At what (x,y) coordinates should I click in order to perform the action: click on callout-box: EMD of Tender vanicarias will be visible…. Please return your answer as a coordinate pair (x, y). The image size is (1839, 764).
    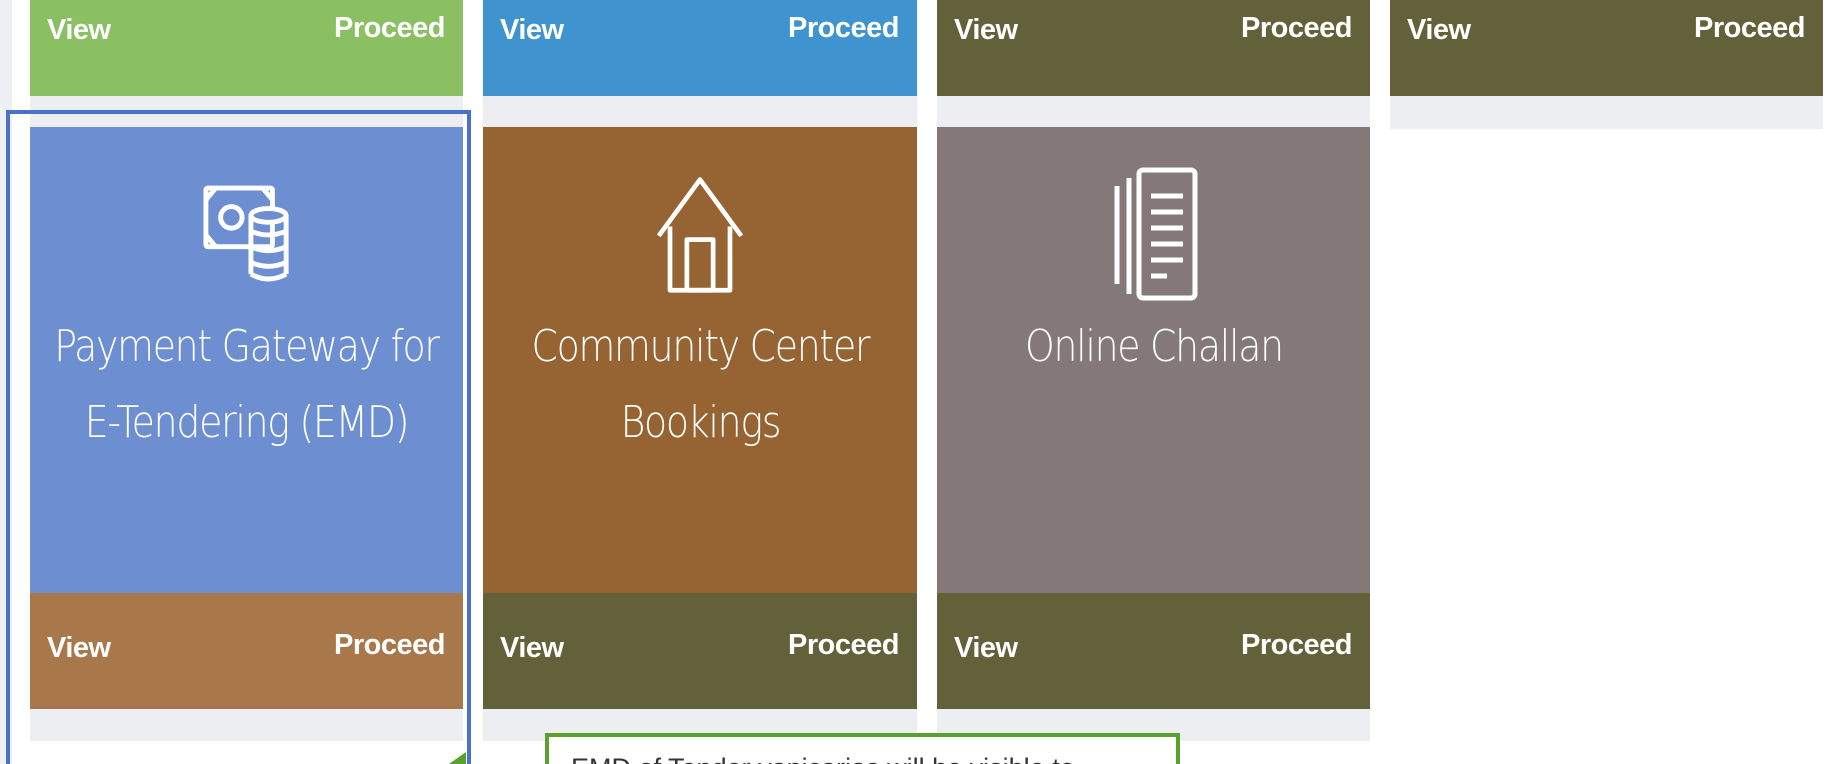
    Looking at the image, I should click on (862, 748).